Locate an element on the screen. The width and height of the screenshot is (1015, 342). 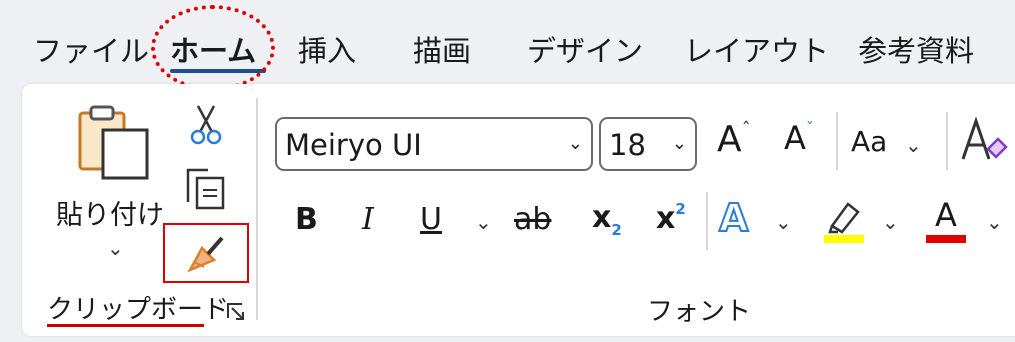
change-case-button: Aa is located at coordinates (869, 141).